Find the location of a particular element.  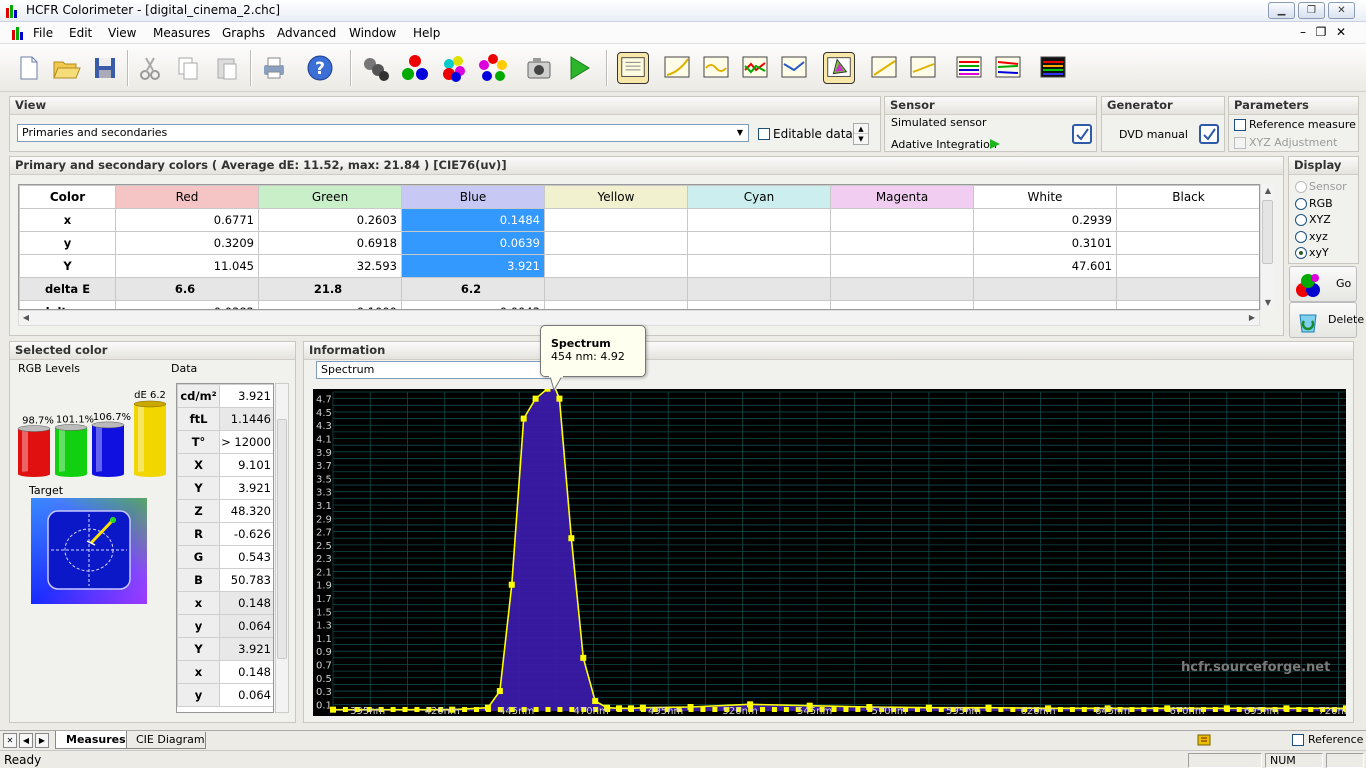

all-colors-measure-icon is located at coordinates (493, 68).